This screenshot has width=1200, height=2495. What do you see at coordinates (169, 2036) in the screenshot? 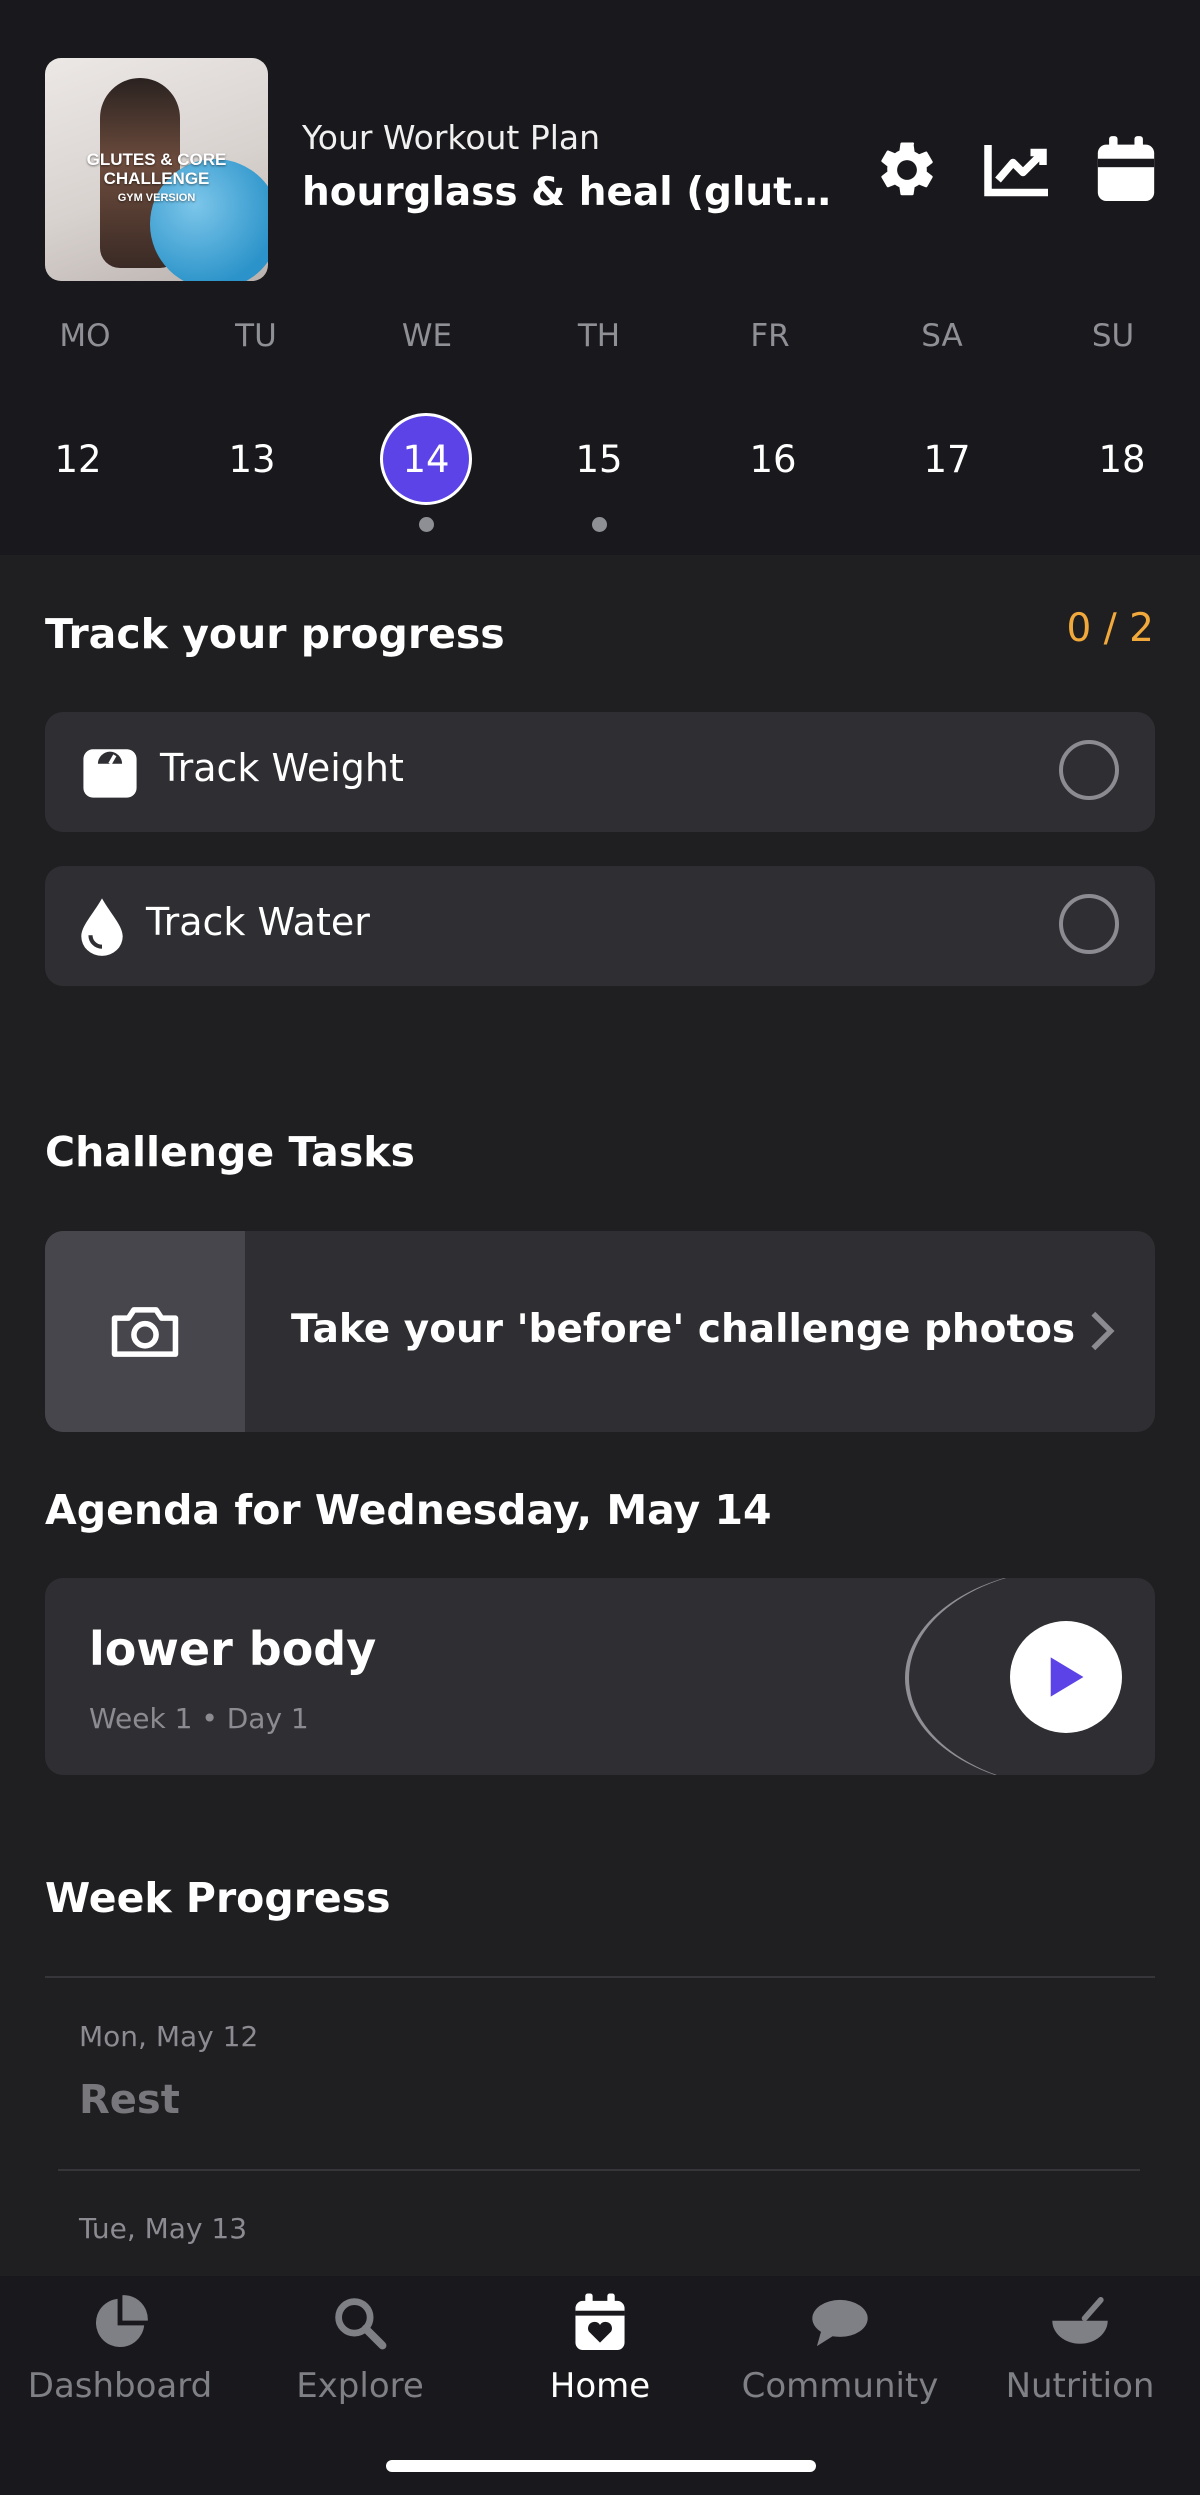
I see `week-progress-date: Mon, May 12` at bounding box center [169, 2036].